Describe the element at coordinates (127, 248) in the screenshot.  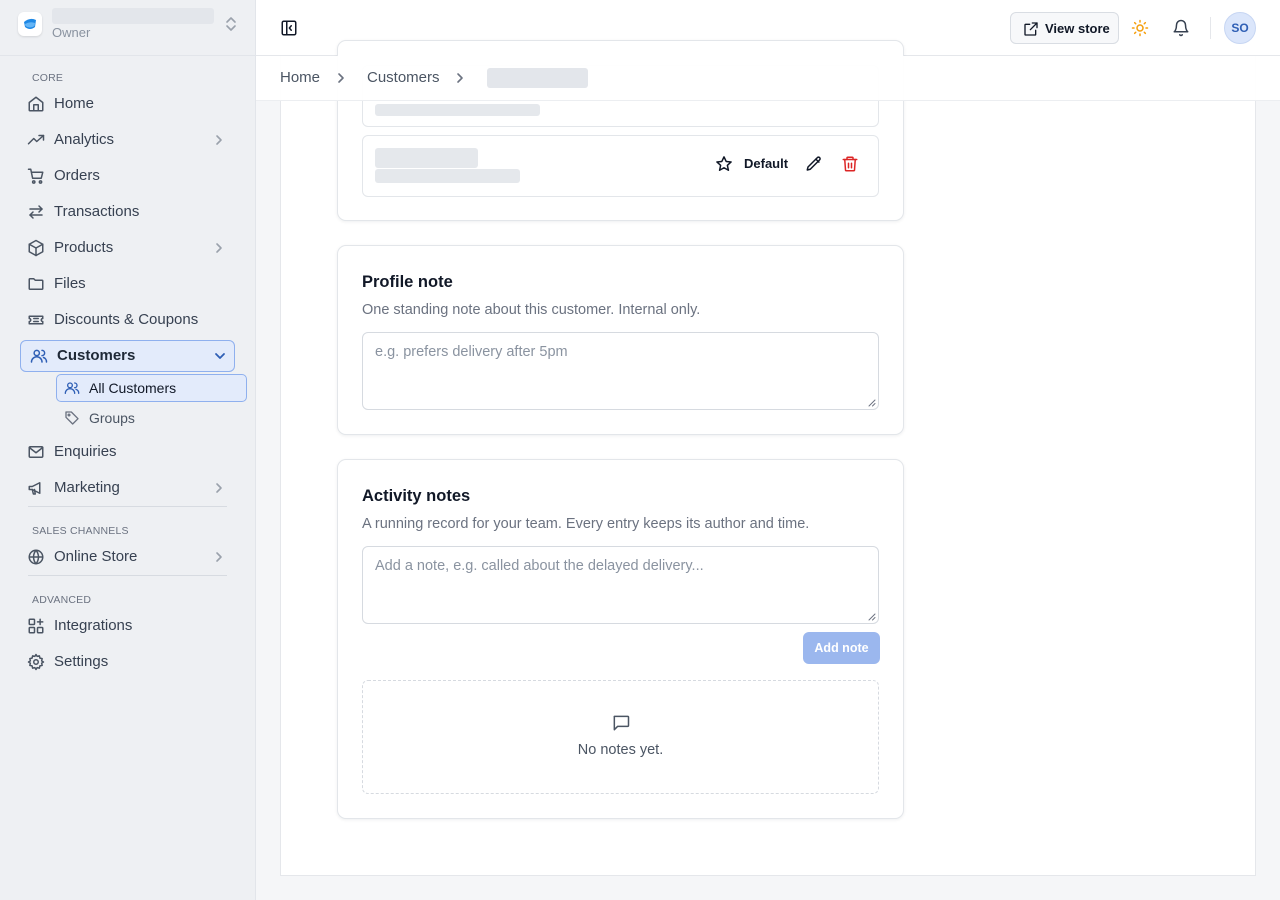
I see `sidebar-item-products: Products` at that location.